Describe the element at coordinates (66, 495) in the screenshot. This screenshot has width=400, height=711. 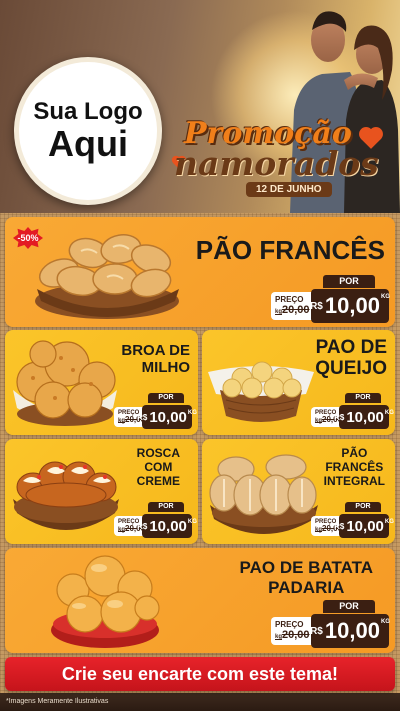
I see `rosca-com-creme-image` at that location.